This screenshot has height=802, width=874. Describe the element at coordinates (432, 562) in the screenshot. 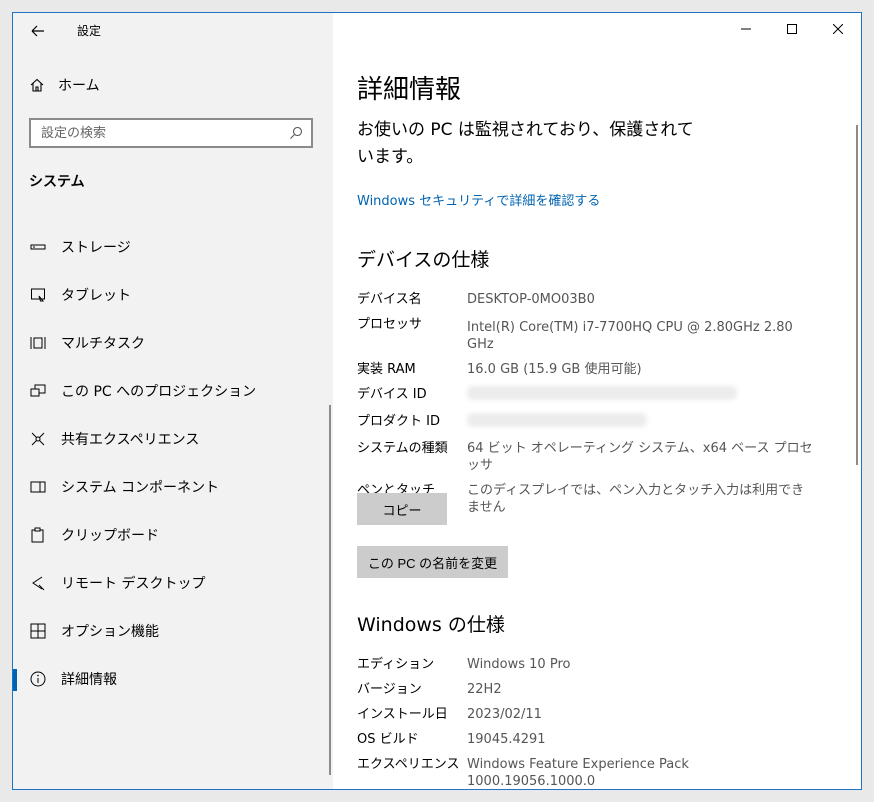

I see `rename-pc-button: この PC の名前を変更` at that location.